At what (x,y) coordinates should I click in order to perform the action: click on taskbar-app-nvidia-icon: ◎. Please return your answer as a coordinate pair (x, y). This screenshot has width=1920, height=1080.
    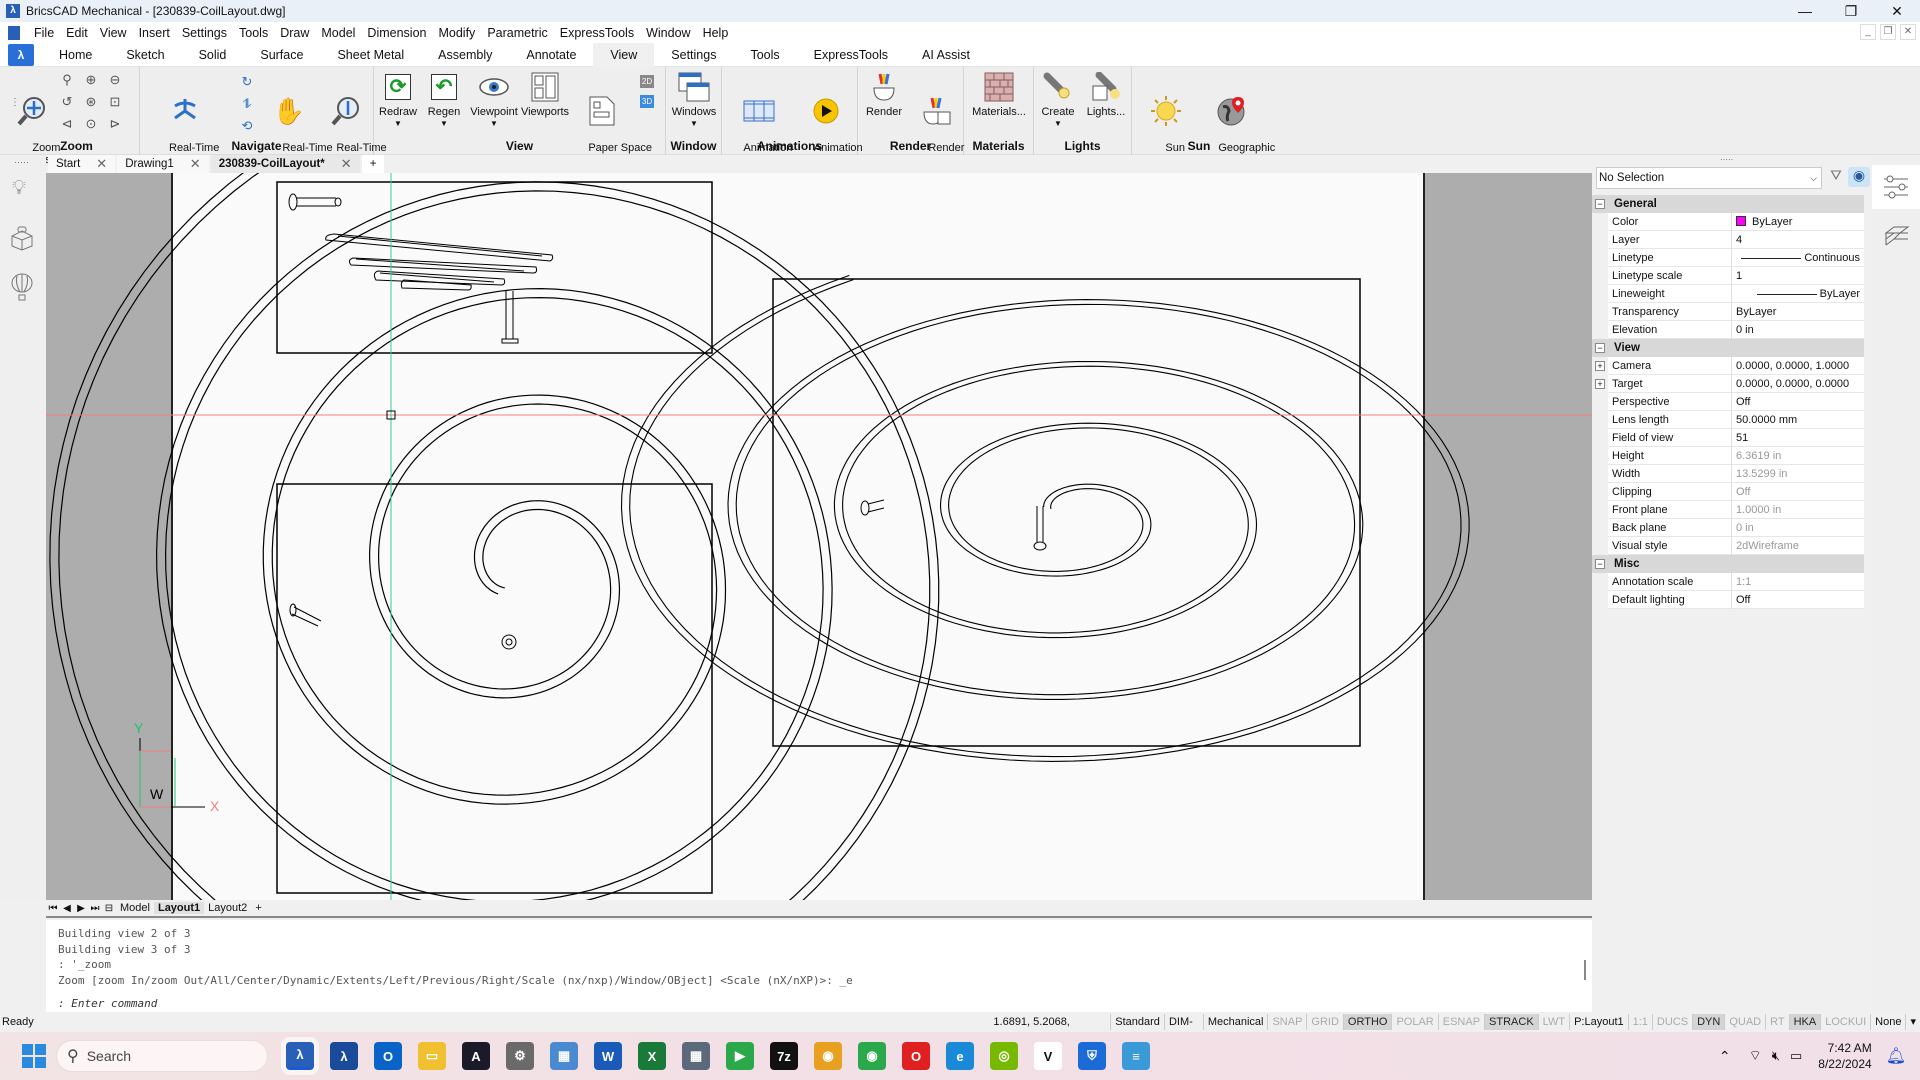
    Looking at the image, I should click on (1004, 1056).